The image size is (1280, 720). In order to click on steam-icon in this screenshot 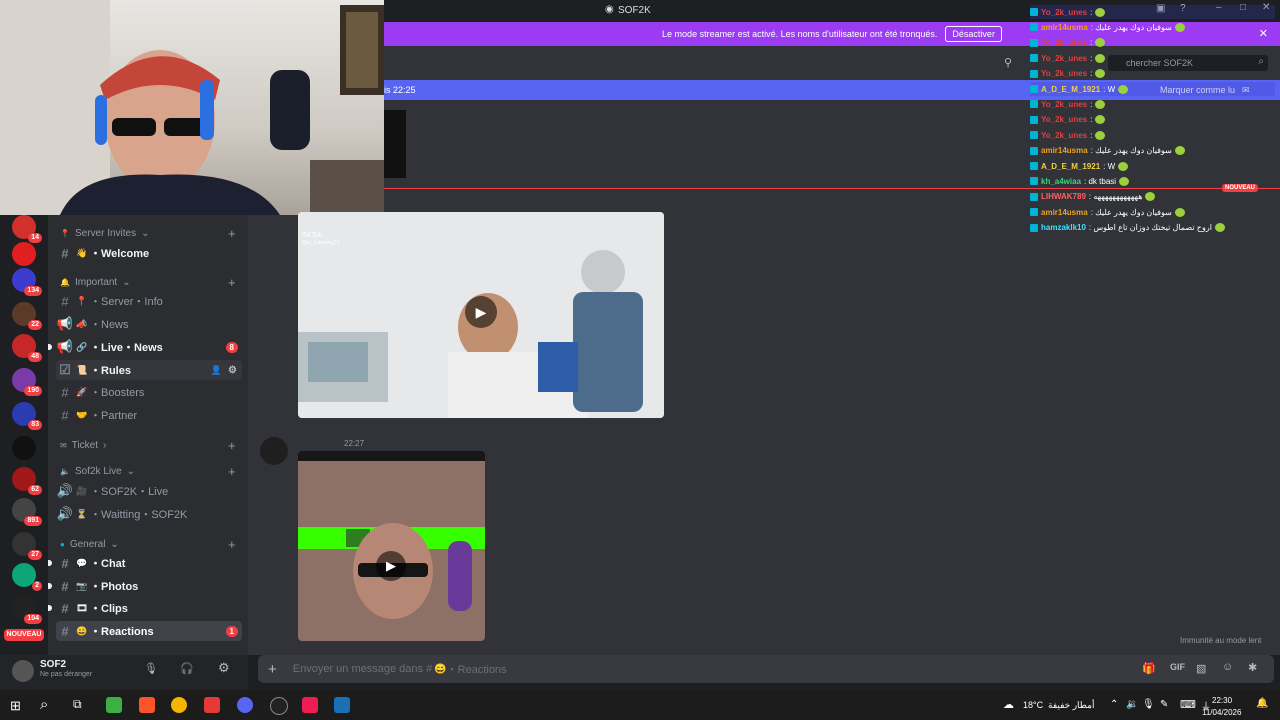, I will do `click(342, 705)`.